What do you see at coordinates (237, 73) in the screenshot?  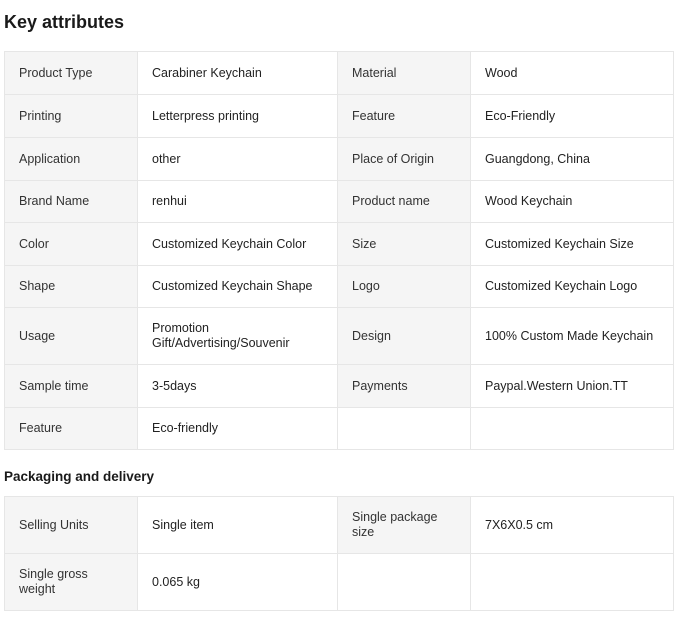 I see `attribute-value: Carabiner Keychain` at bounding box center [237, 73].